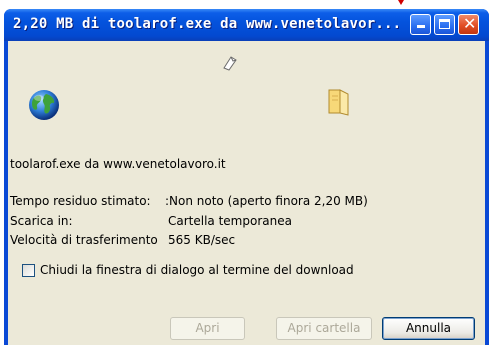 This screenshot has height=345, width=489. Describe the element at coordinates (202, 240) in the screenshot. I see `transfer-rate-value: 565 KB/sec` at that location.